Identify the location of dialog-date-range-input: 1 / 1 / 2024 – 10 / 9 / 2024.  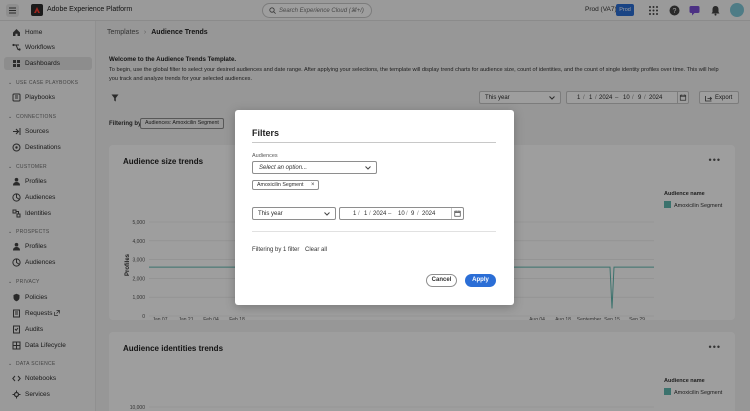
(401, 213).